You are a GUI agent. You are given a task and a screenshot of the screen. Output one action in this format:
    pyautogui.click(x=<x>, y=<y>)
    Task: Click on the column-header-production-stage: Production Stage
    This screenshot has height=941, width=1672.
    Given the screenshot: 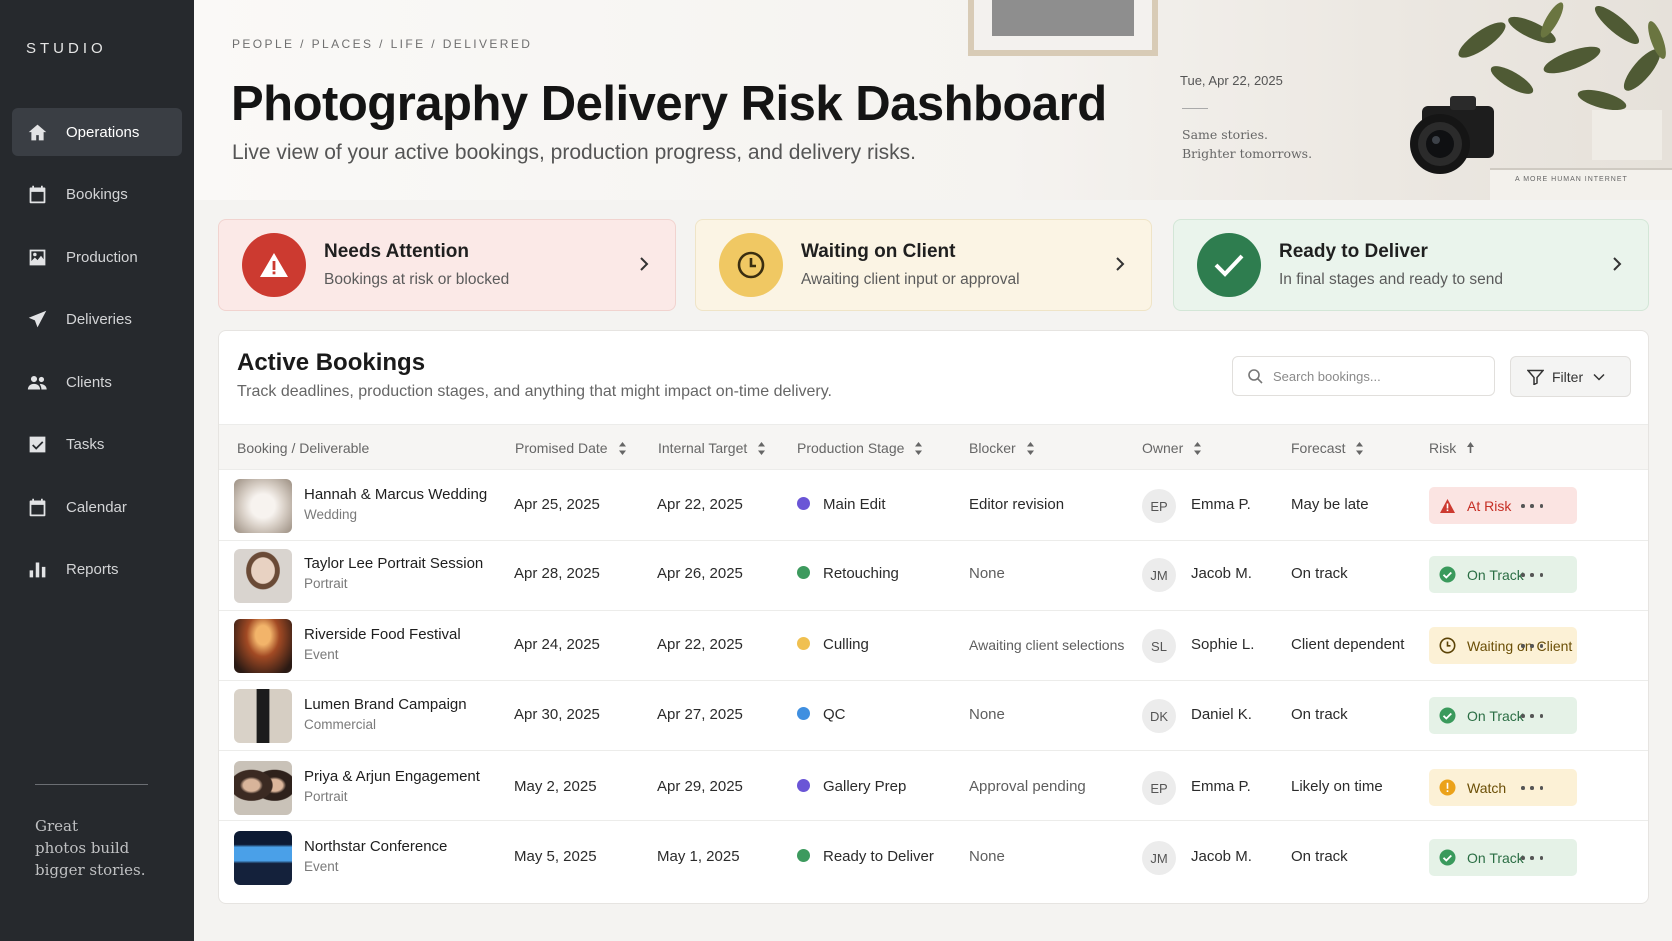 What is the action you would take?
    pyautogui.click(x=860, y=448)
    